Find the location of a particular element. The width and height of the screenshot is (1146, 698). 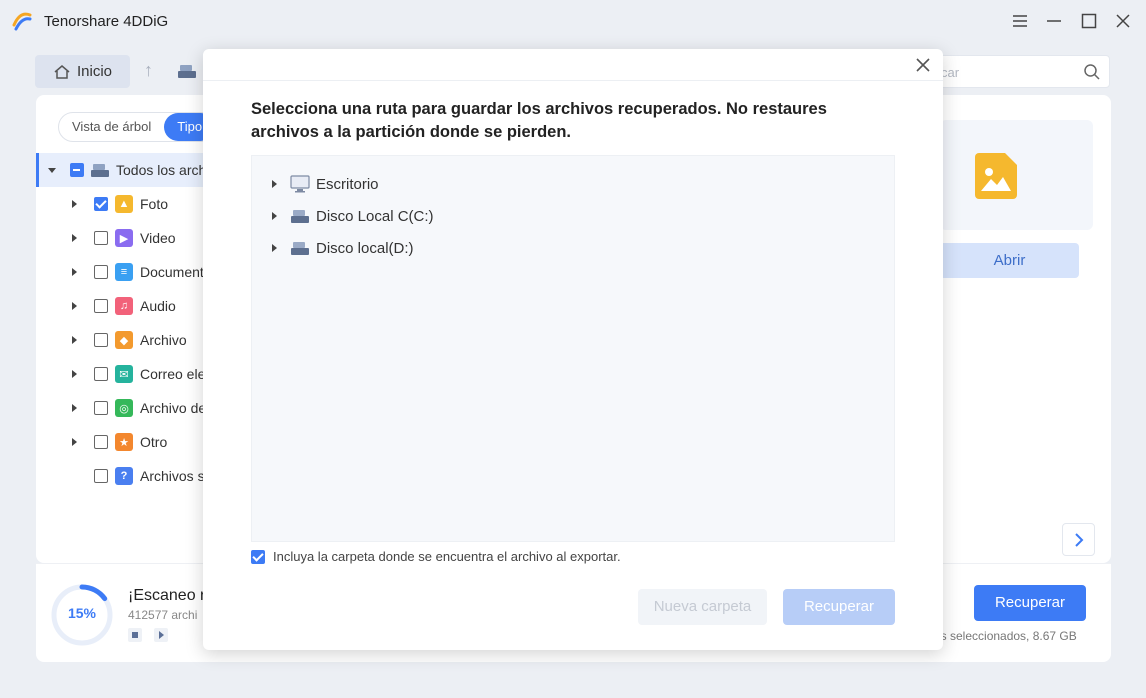

selected-info: os seleccionados, 8.67 GB is located at coordinates (1005, 636).